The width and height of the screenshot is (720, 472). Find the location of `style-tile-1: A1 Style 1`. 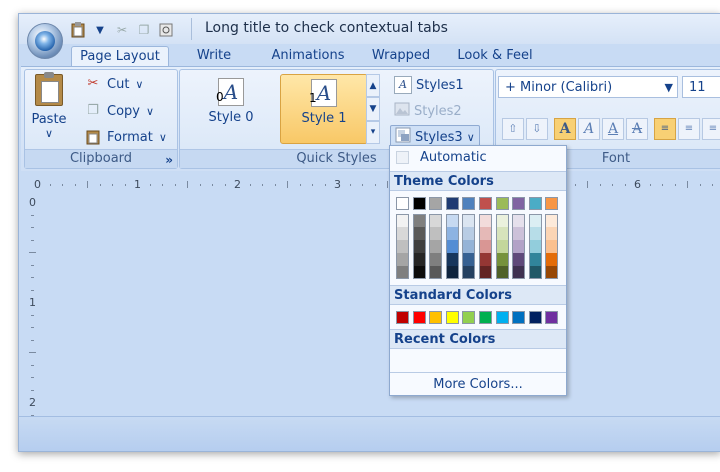

style-tile-1: A1 Style 1 is located at coordinates (324, 109).